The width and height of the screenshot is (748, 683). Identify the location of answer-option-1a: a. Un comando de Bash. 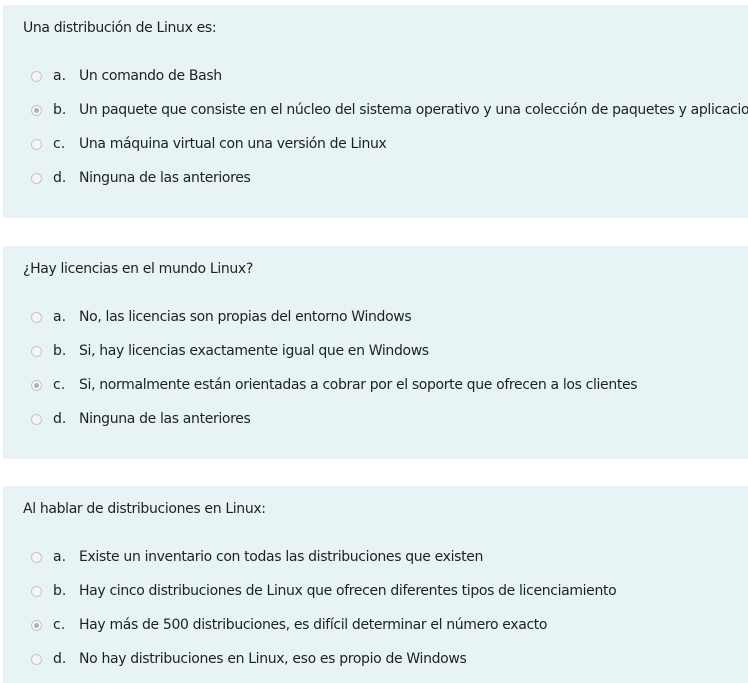
(375, 78).